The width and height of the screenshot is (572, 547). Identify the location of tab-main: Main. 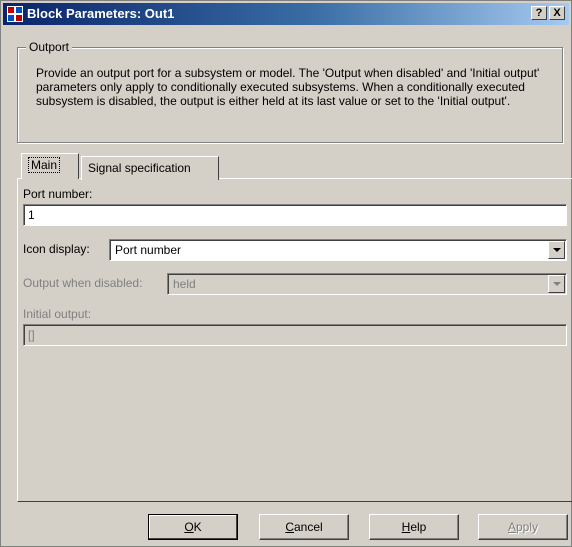
(50, 166).